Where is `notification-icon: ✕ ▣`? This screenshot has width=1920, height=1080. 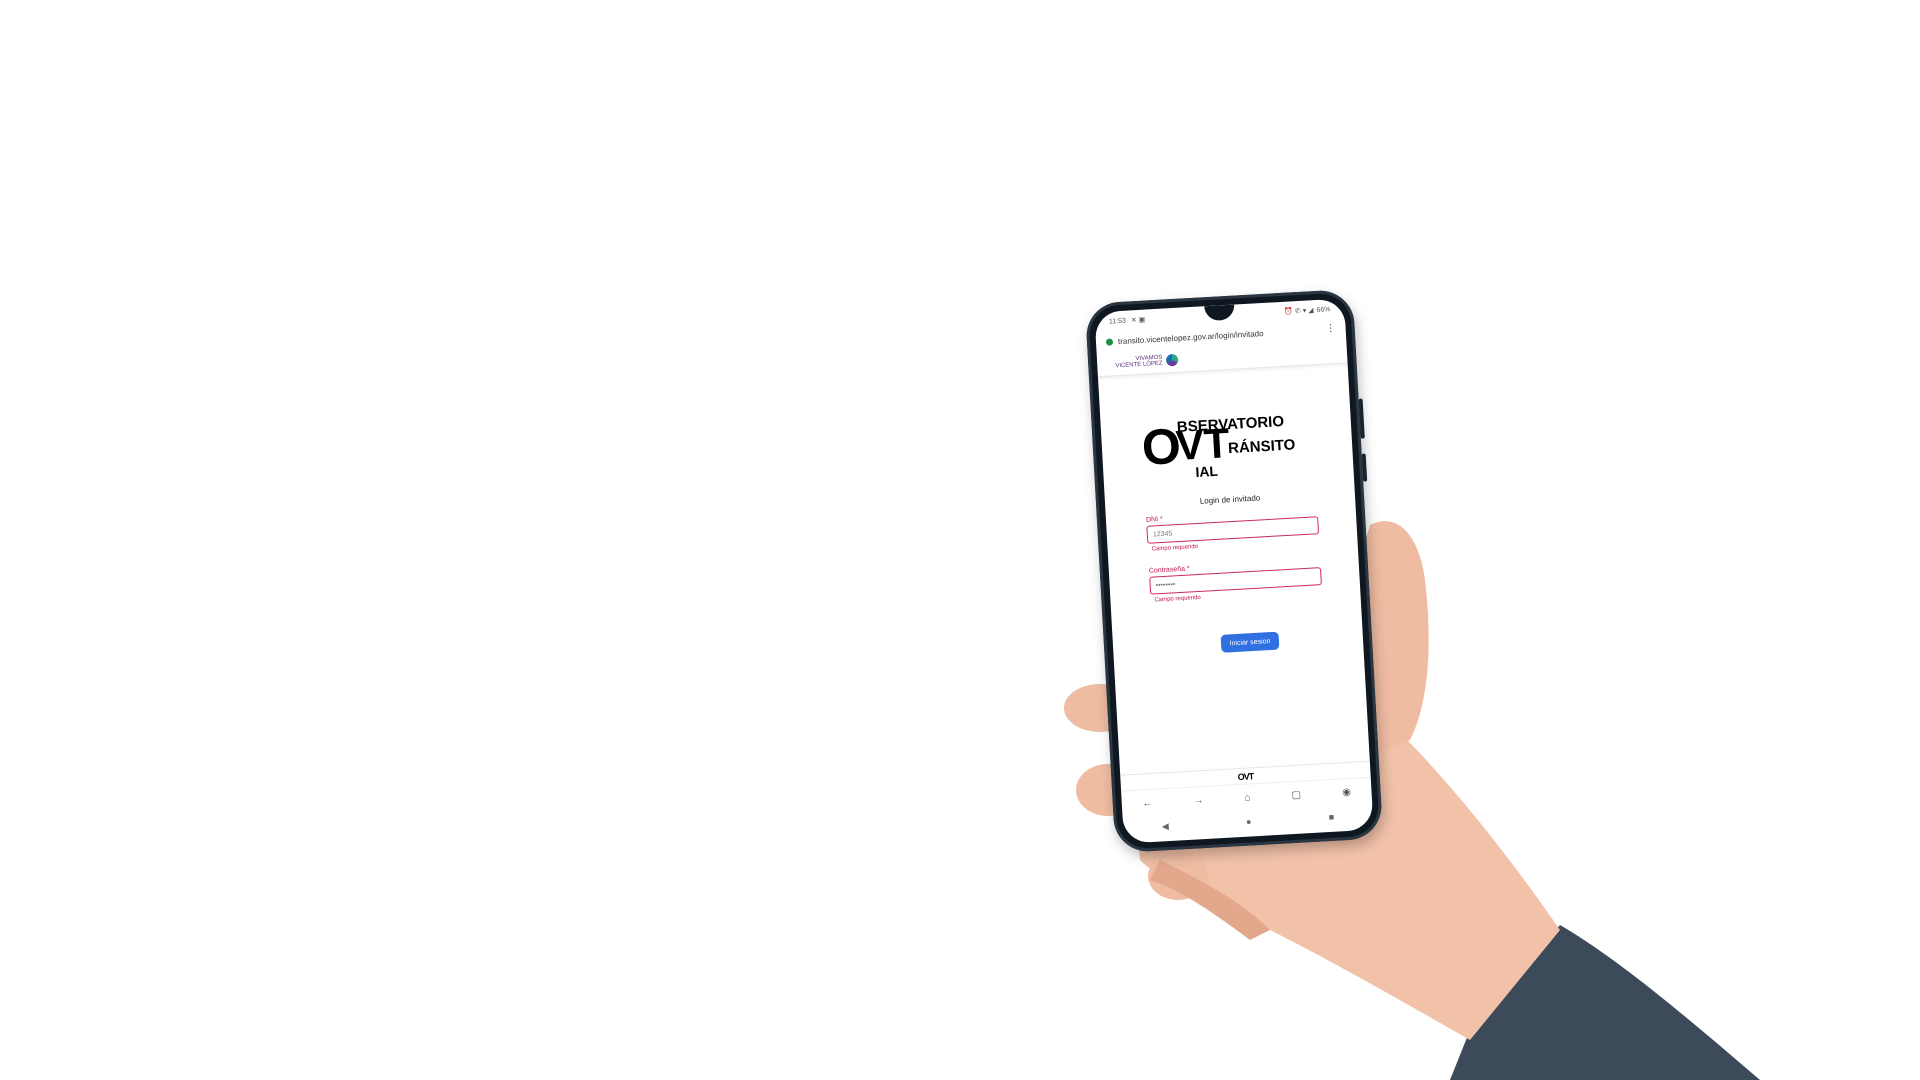
notification-icon: ✕ ▣ is located at coordinates (1138, 320).